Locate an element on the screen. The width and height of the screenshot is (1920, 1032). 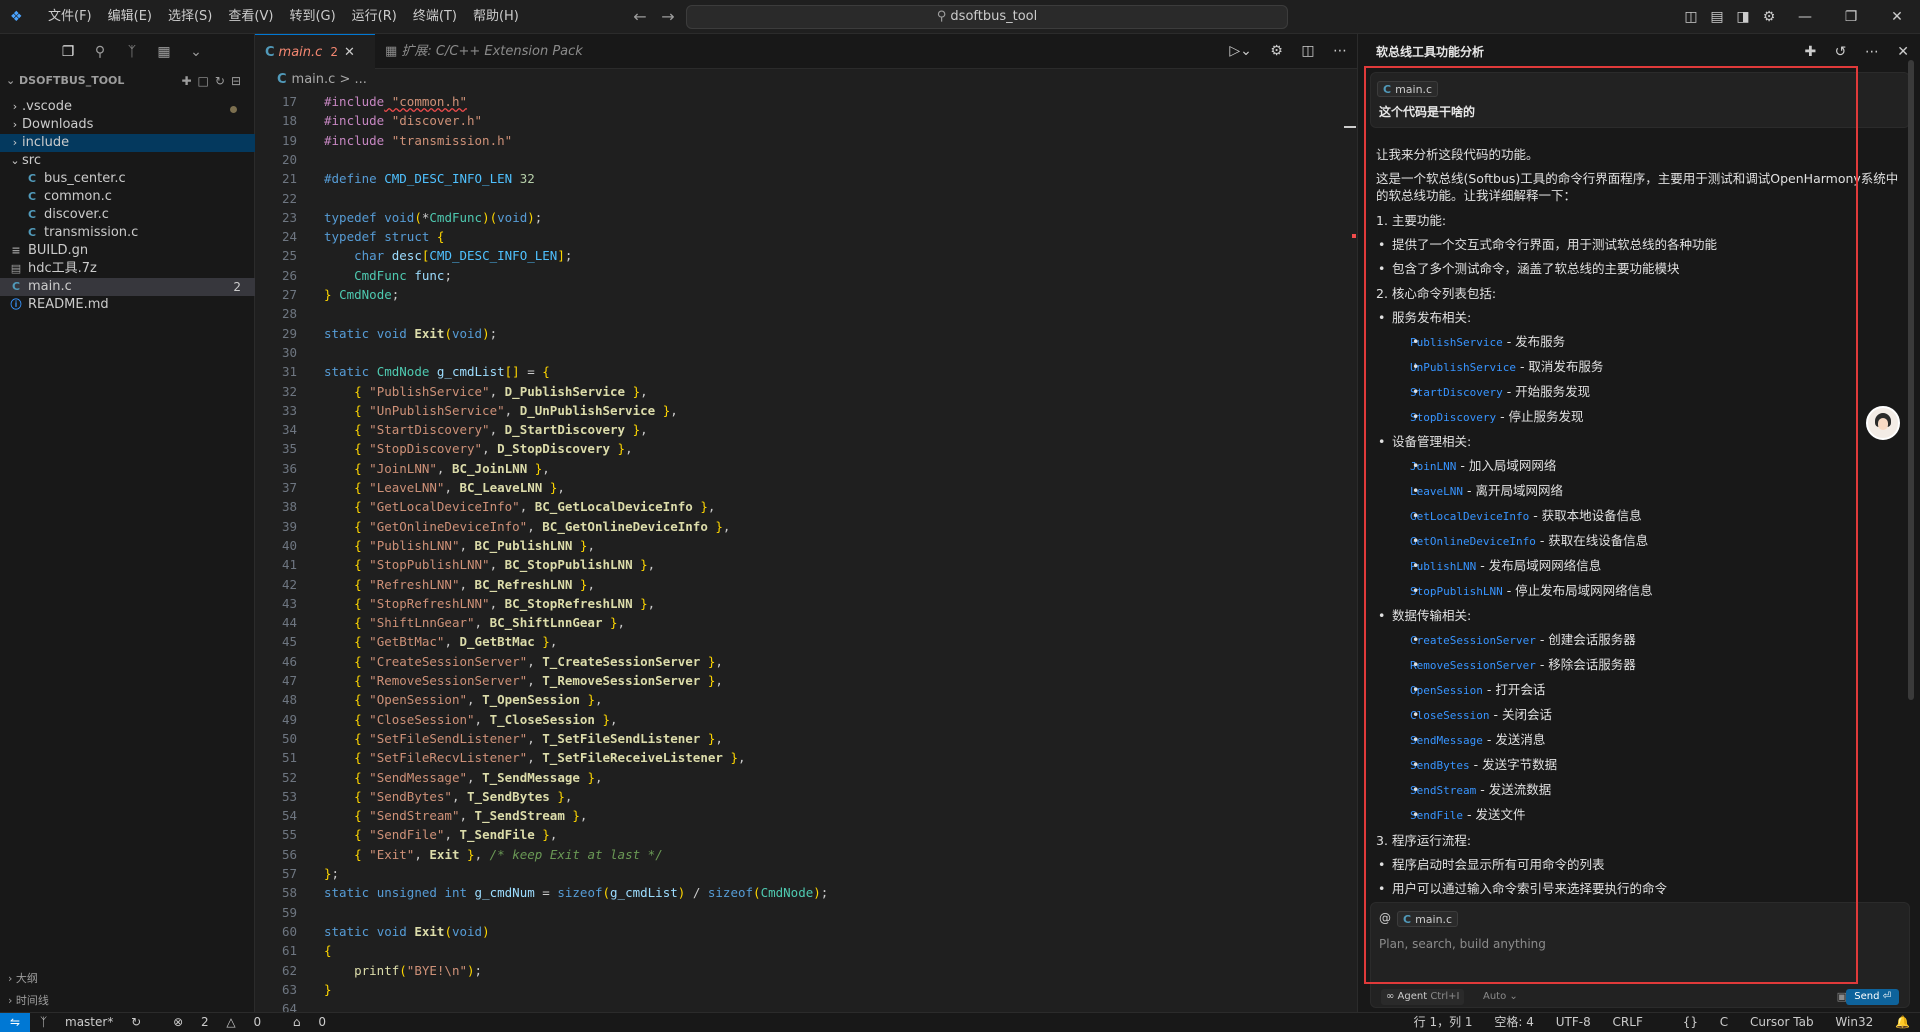
code-line: } is located at coordinates (328, 989).